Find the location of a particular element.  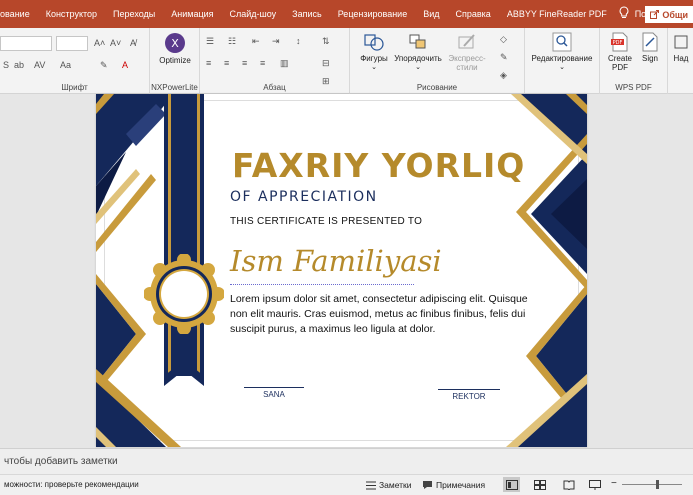

highlight-icon: ✎ is located at coordinates (104, 65).